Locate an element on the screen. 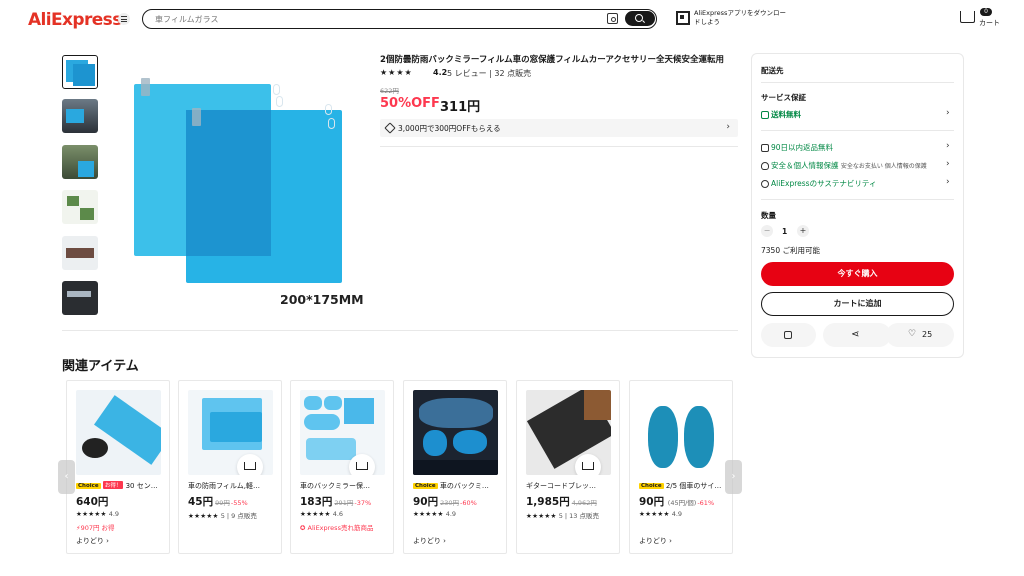 This screenshot has height=576, width=1024. share-button: ⋖ is located at coordinates (857, 335).